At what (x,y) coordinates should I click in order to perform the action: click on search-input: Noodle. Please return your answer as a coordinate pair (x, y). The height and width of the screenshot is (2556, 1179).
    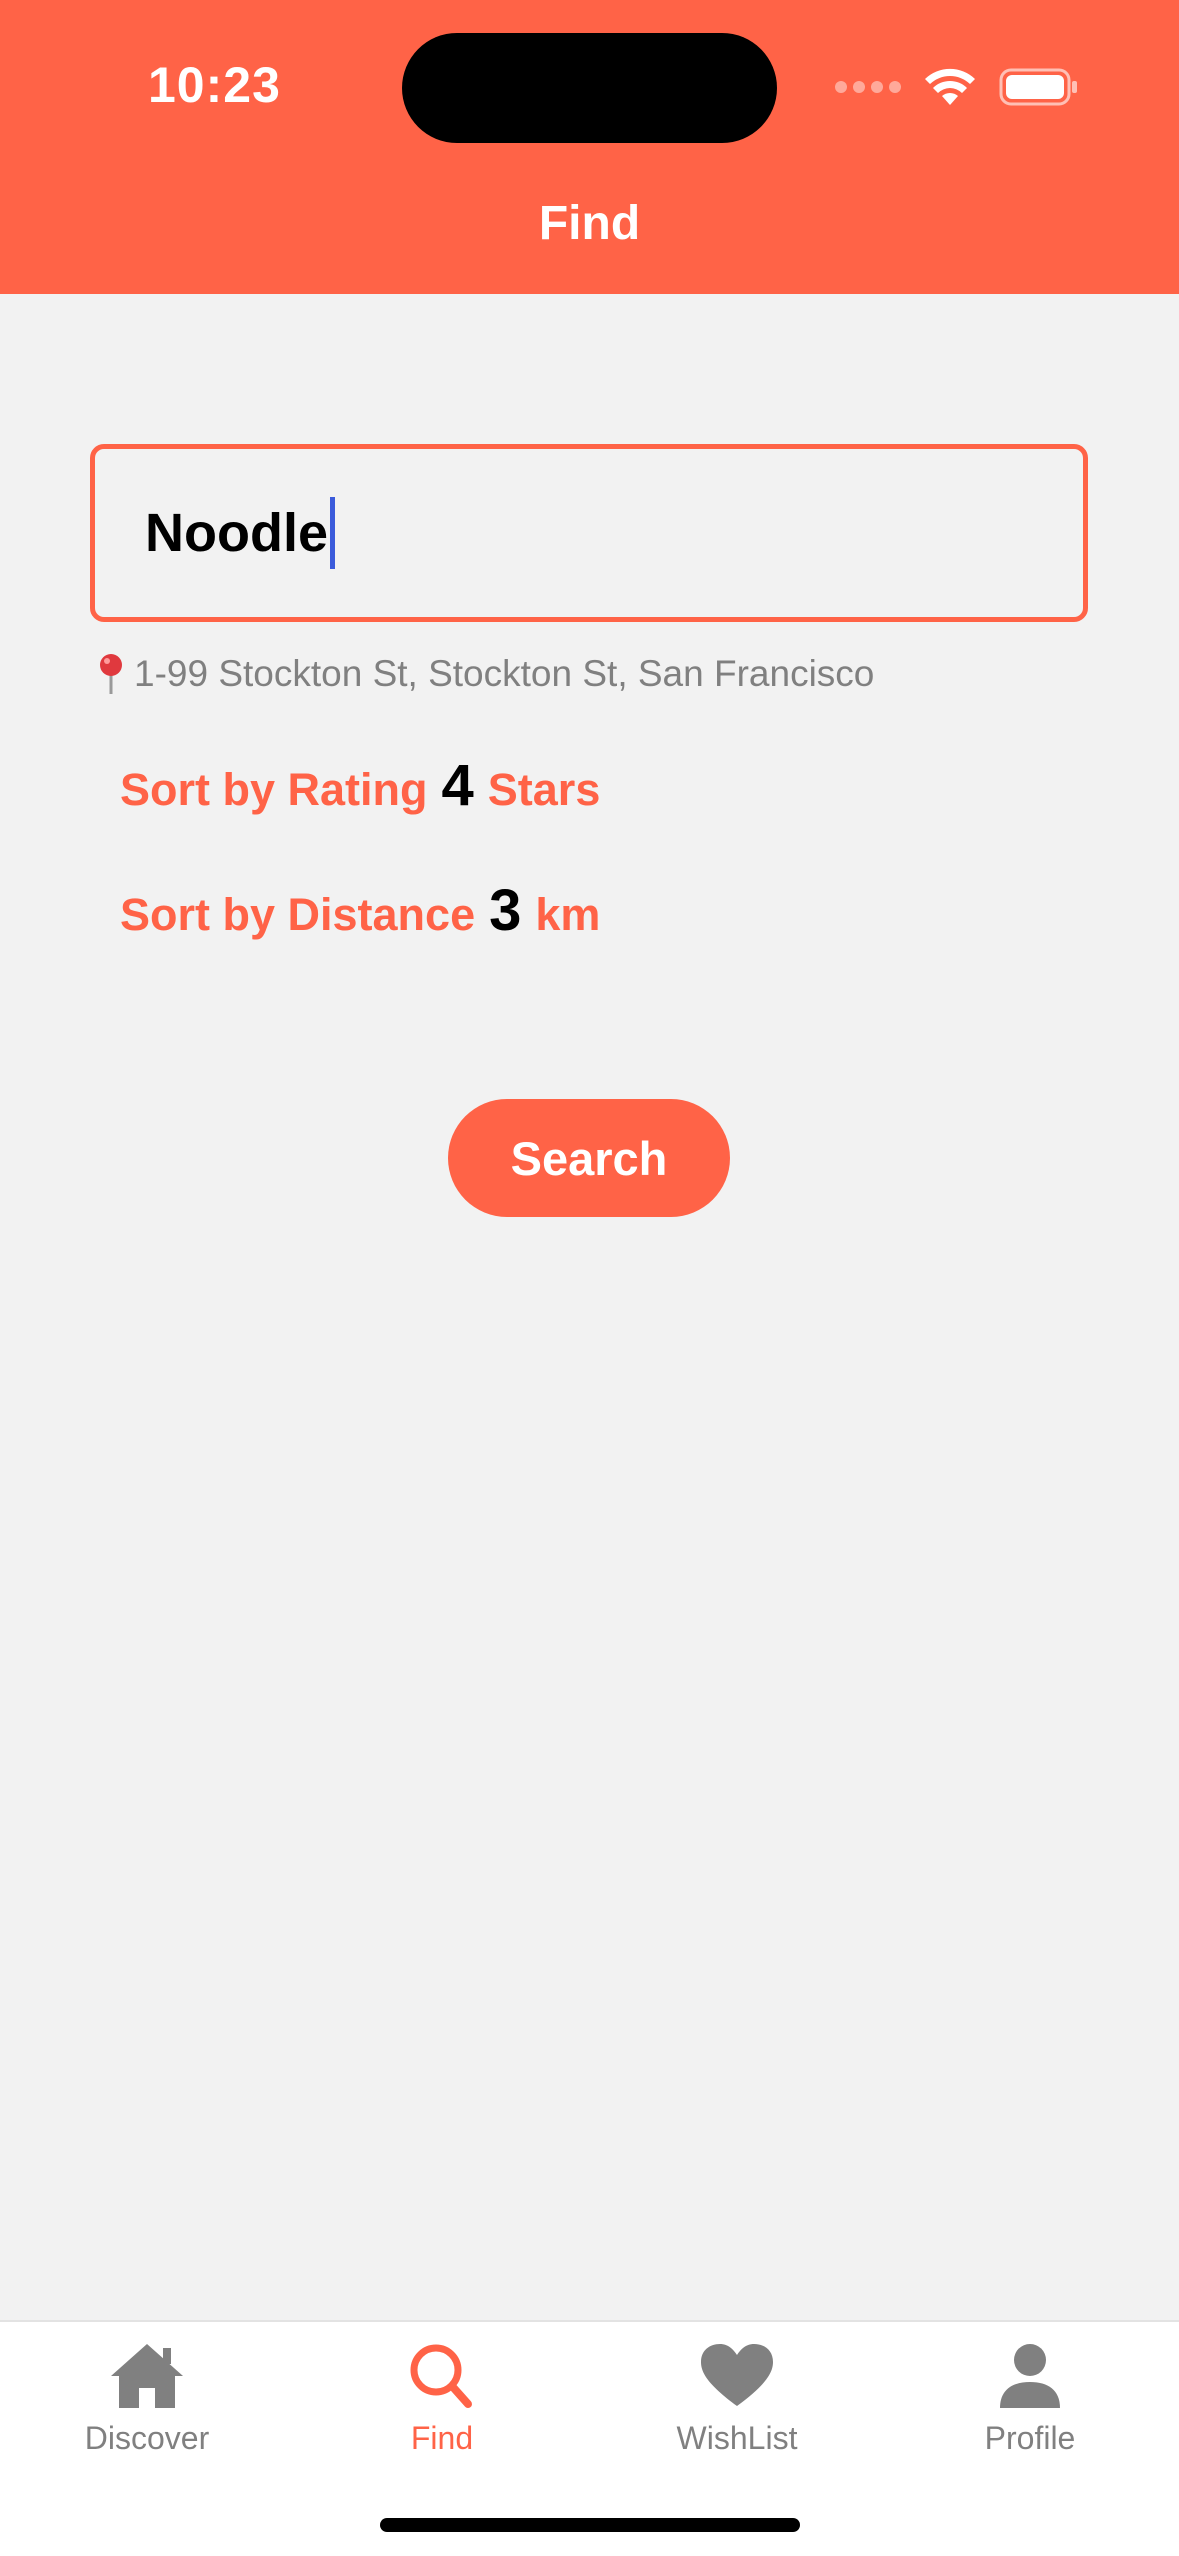
    Looking at the image, I should click on (589, 533).